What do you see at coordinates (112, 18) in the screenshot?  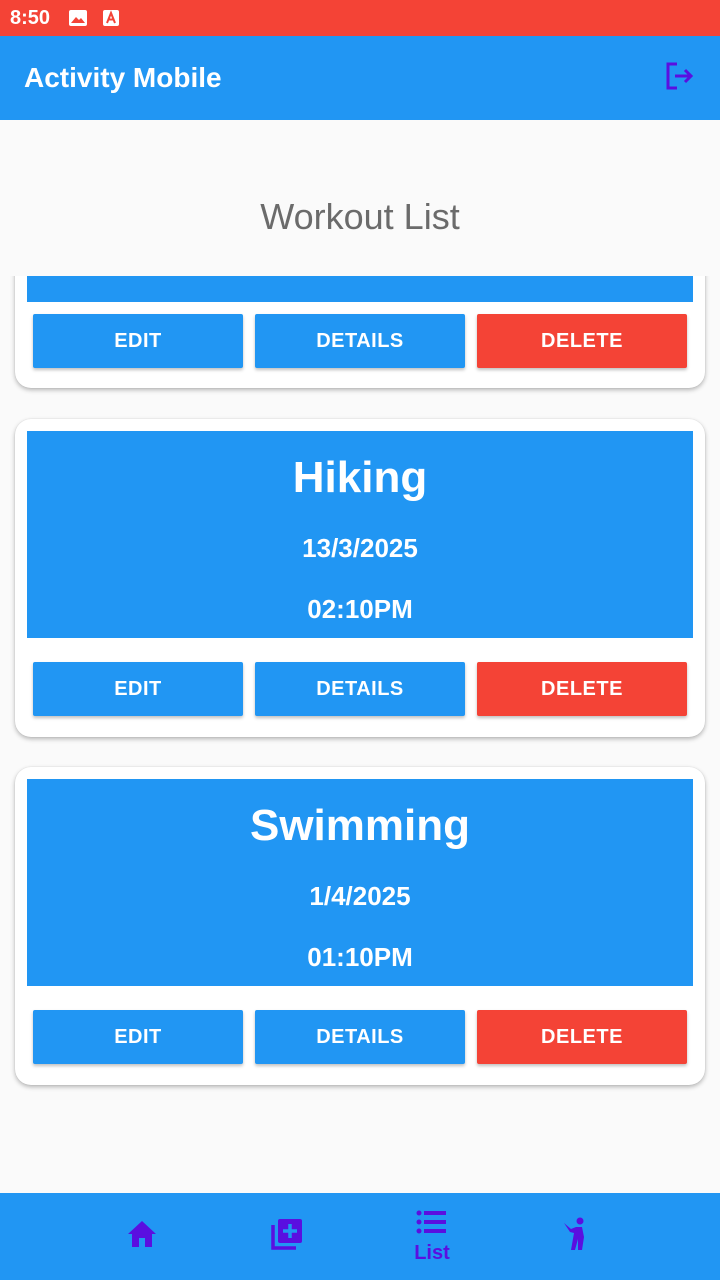 I see `text-a-icon` at bounding box center [112, 18].